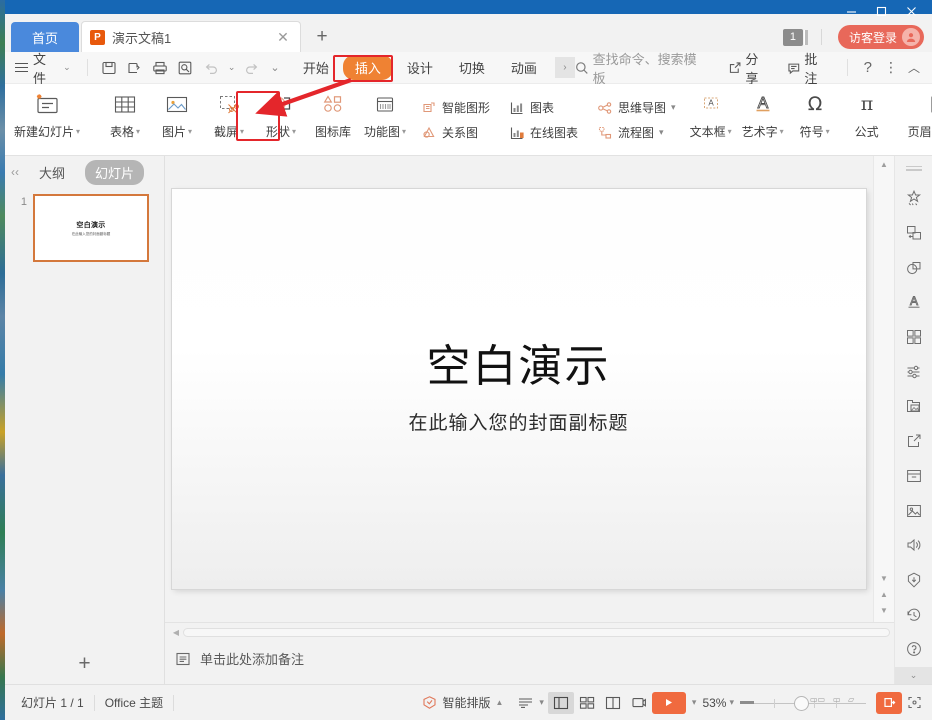  What do you see at coordinates (564, 67) in the screenshot?
I see `more-tabs-button: ›` at bounding box center [564, 67].